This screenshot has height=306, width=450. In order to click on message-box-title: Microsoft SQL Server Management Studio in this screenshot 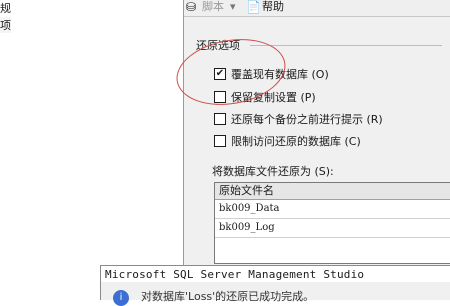, I will do `click(275, 273)`.